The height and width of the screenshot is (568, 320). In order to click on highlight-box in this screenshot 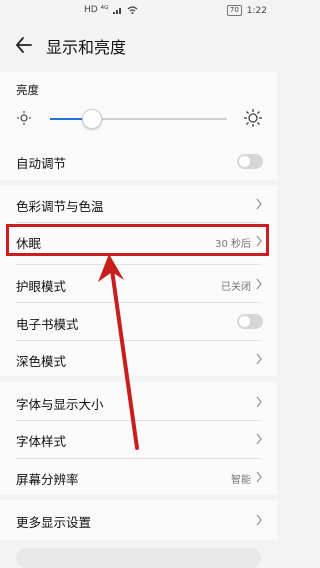, I will do `click(137, 240)`.